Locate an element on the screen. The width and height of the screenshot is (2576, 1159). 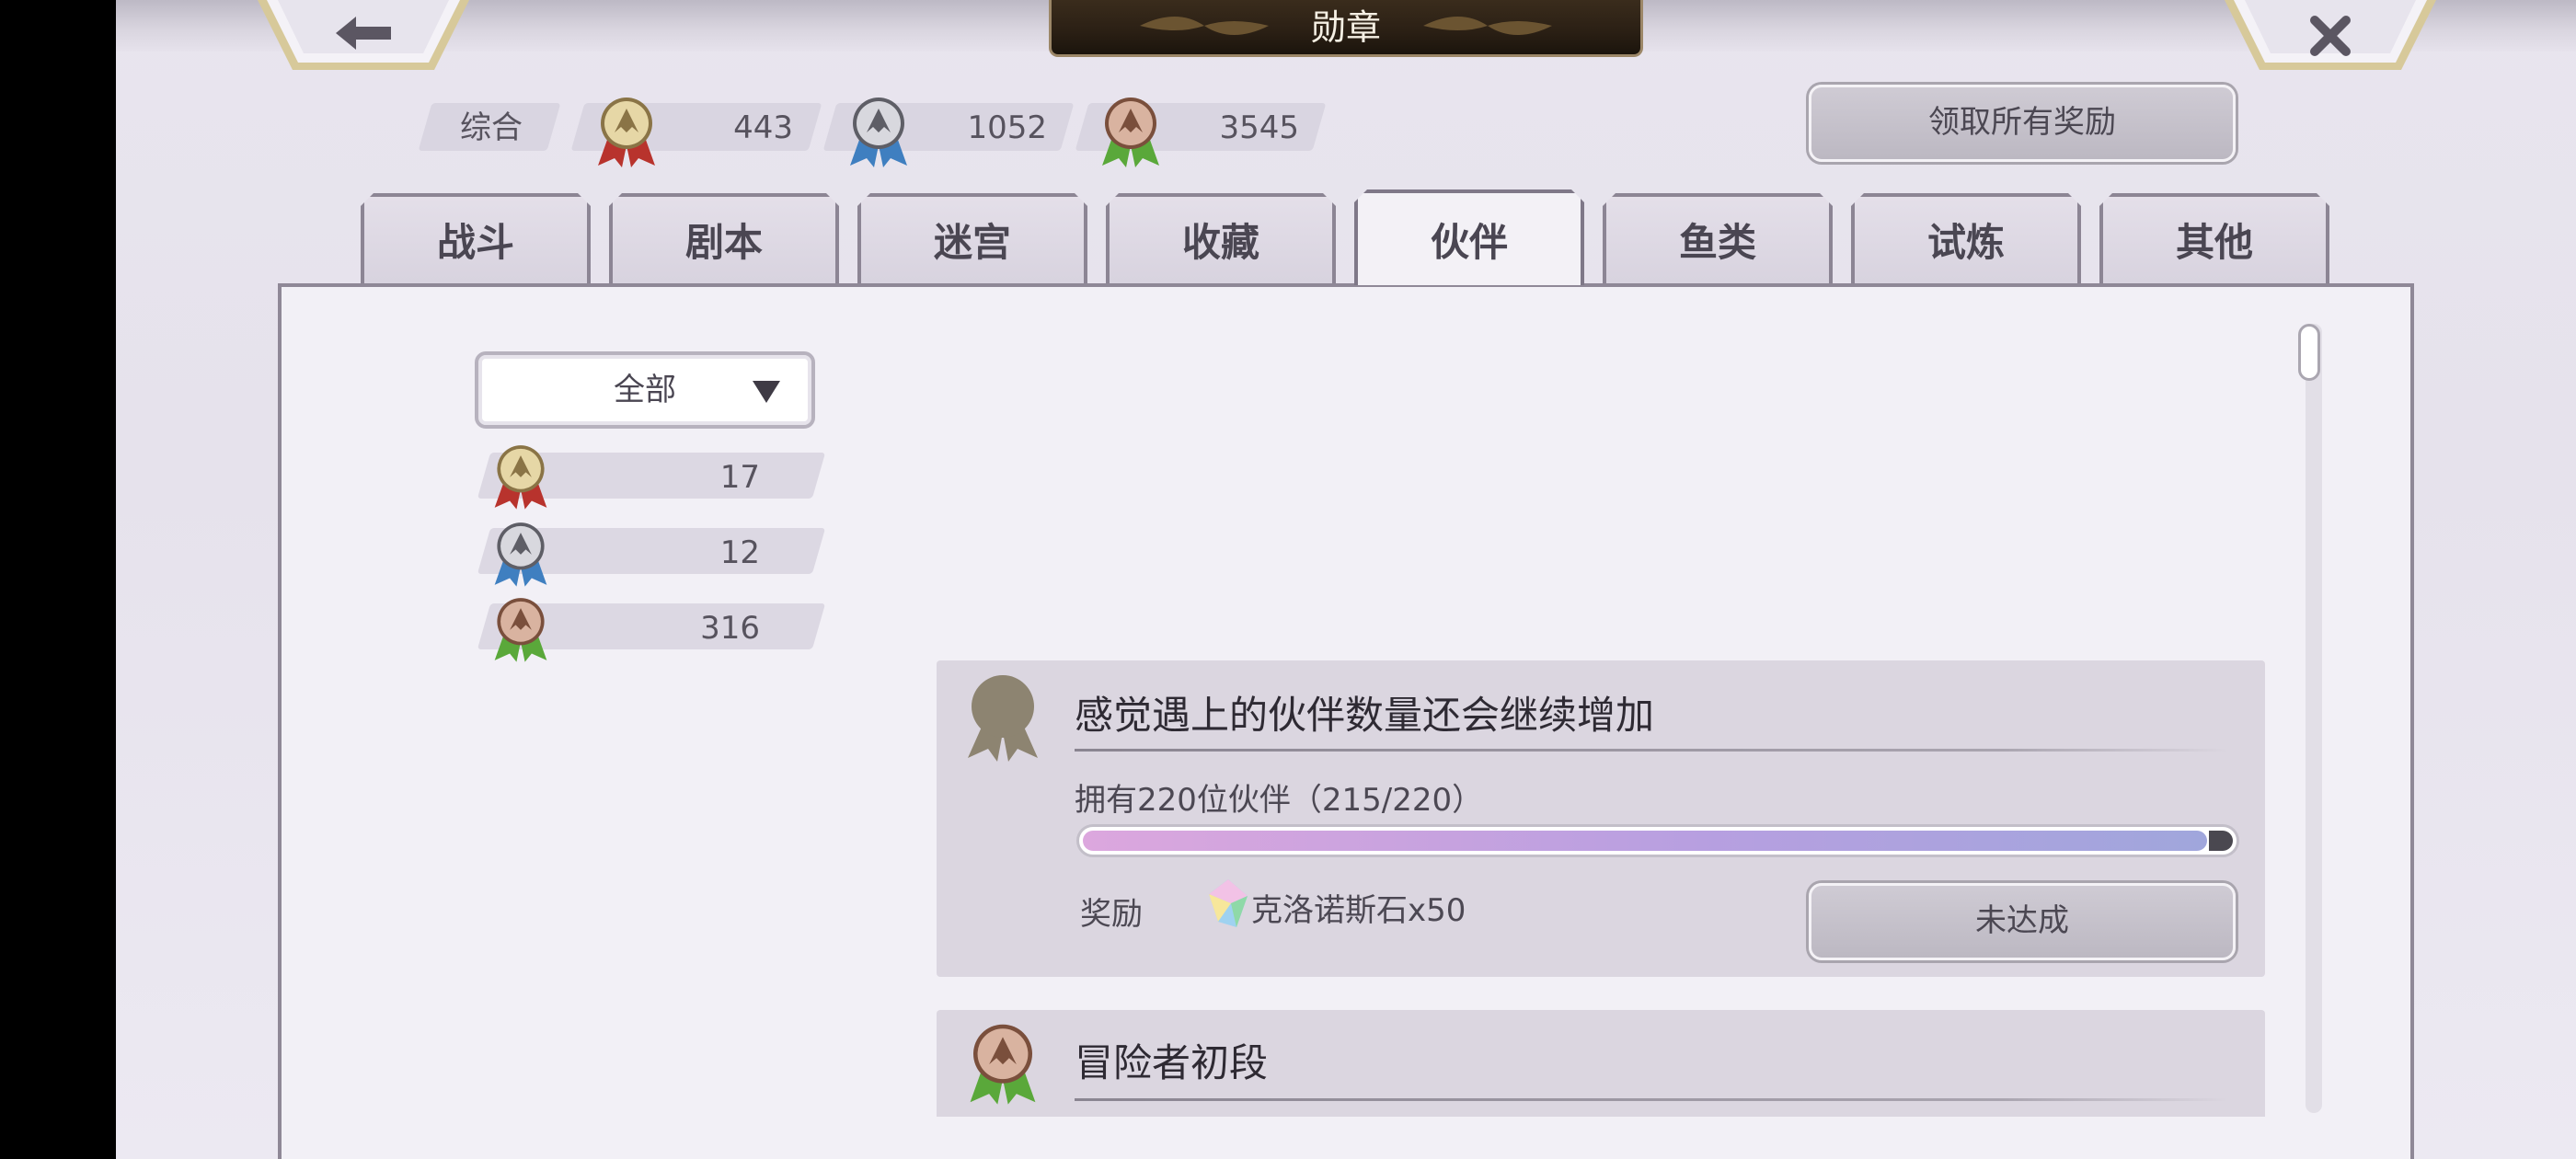
tab-script: 剧本 is located at coordinates (724, 241).